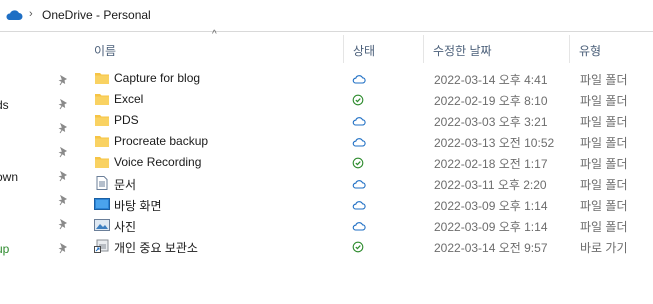 The width and height of the screenshot is (653, 304). I want to click on file-name: Excel, so click(128, 99).